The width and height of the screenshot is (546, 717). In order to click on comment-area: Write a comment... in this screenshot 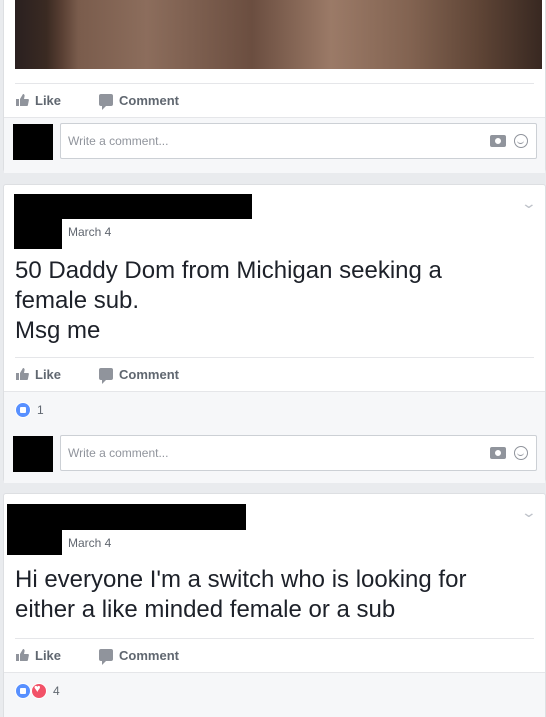, I will do `click(274, 145)`.